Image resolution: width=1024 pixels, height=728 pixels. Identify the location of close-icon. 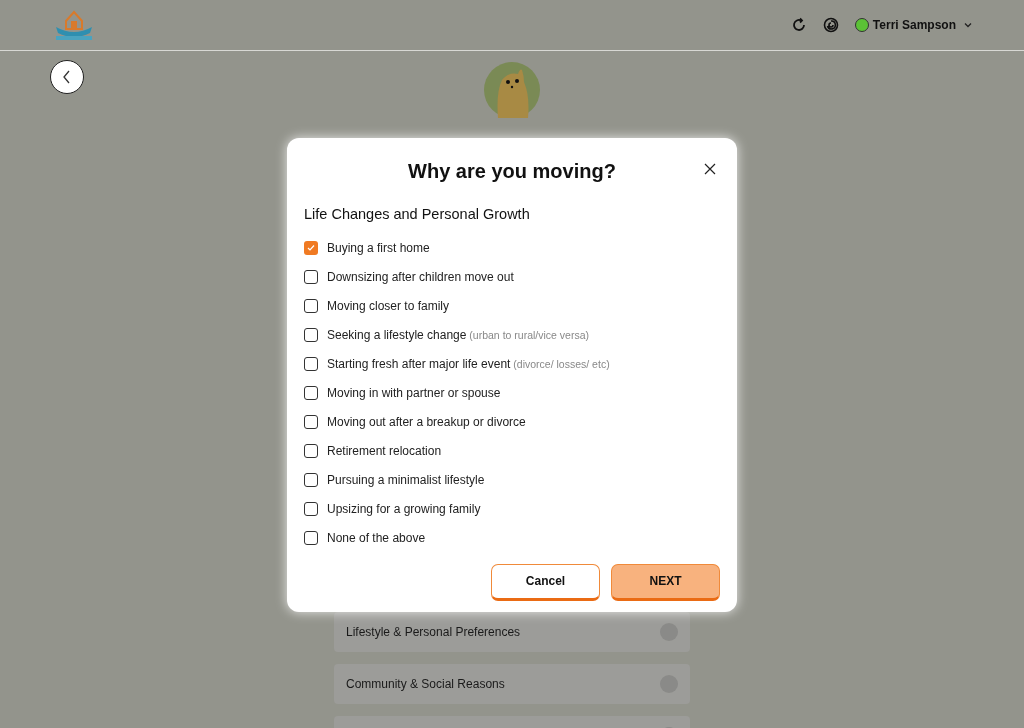
(710, 169).